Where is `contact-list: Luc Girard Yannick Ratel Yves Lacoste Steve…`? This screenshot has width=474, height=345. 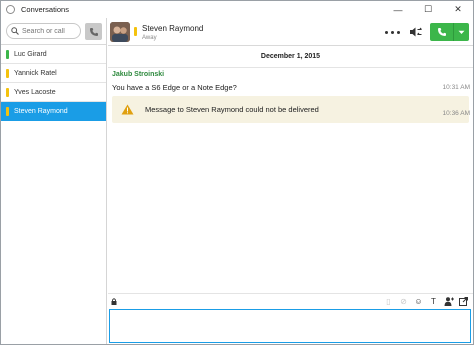
contact-list: Luc Girard Yannick Ratel Yves Lacoste Steve… is located at coordinates (53, 83).